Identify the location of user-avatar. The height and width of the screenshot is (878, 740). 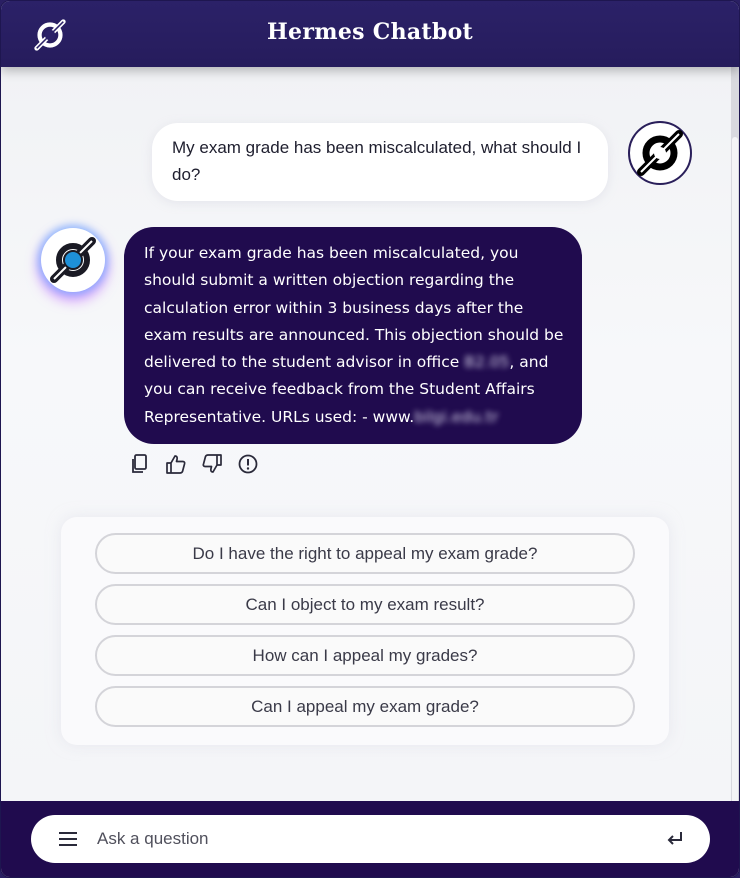
(660, 153).